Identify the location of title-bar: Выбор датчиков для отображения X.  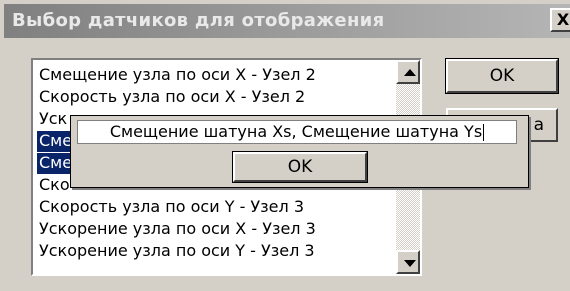
(287, 21).